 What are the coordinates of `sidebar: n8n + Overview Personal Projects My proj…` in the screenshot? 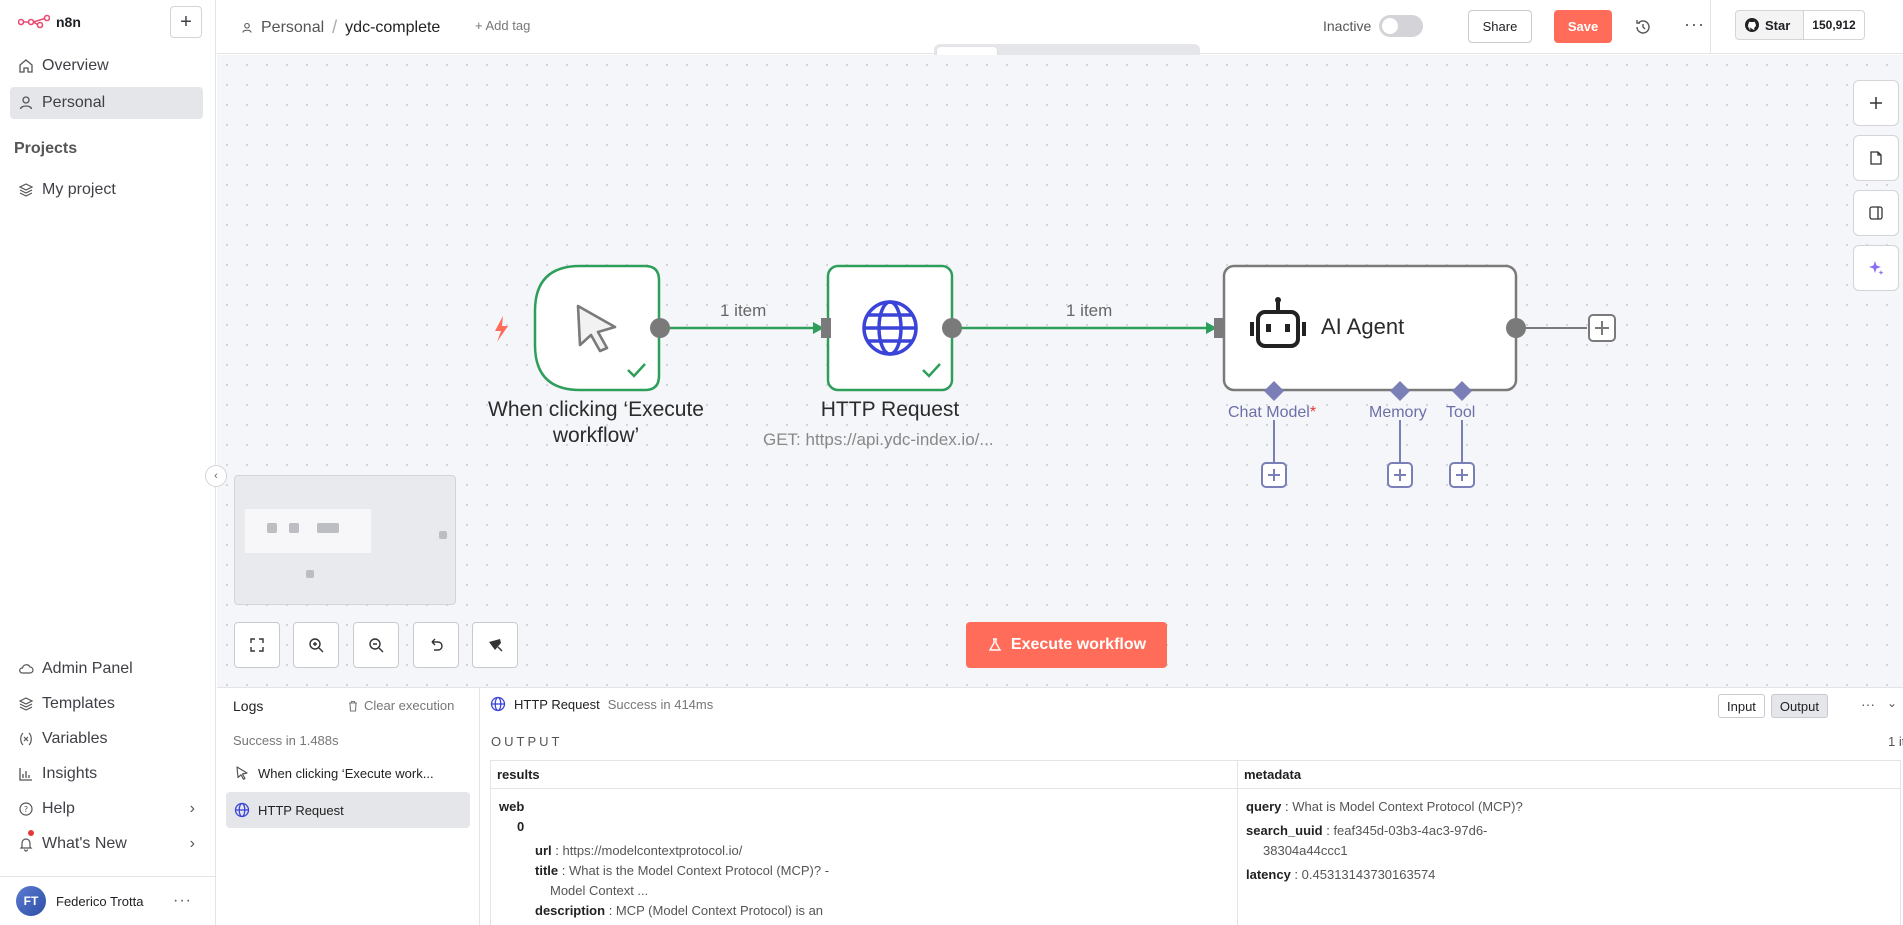 It's located at (108, 462).